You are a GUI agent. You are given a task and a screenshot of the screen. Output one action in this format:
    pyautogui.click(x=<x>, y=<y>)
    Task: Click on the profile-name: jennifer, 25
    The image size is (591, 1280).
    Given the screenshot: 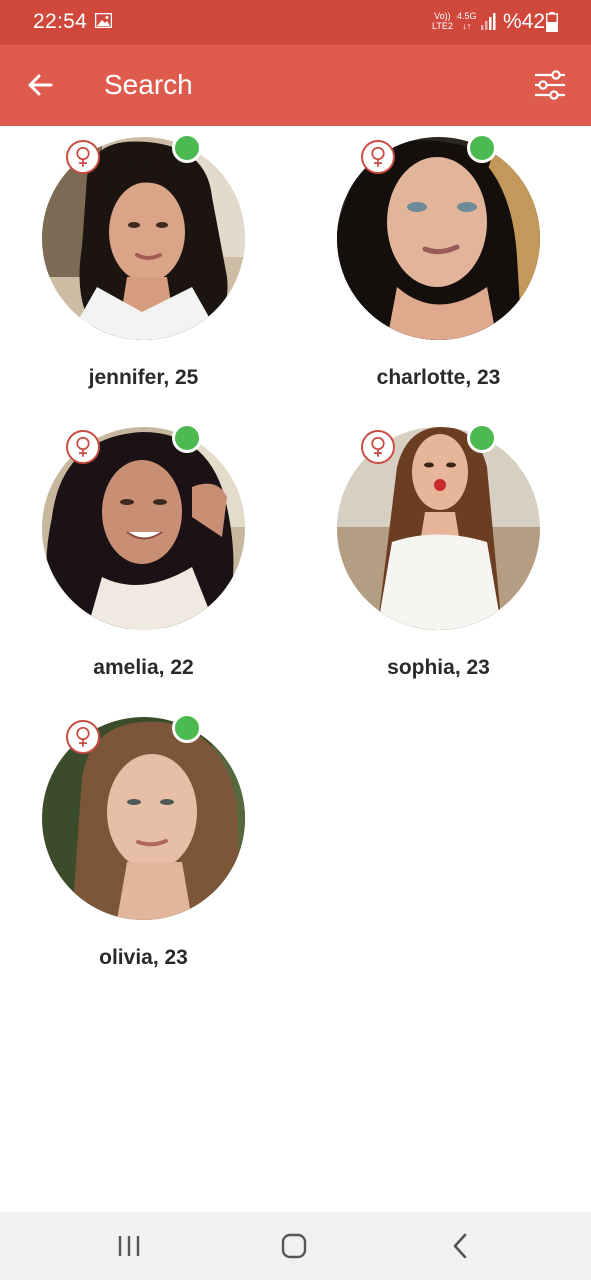 What is the action you would take?
    pyautogui.click(x=143, y=377)
    